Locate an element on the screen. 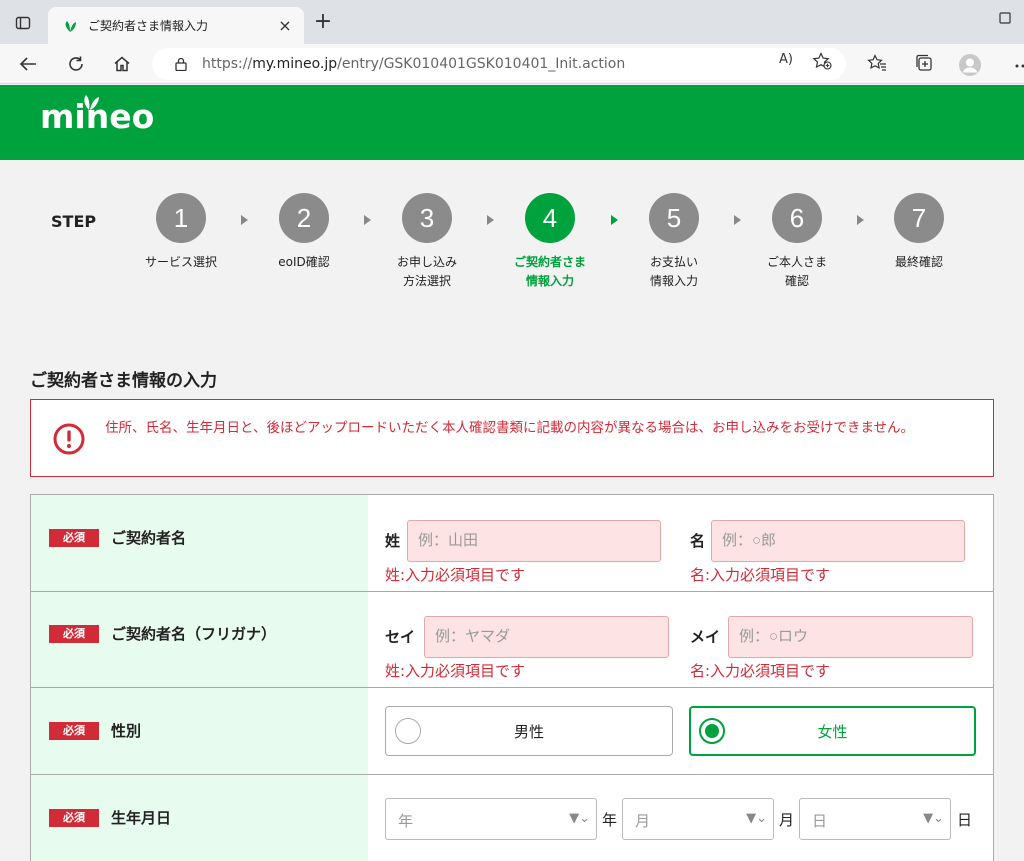 This screenshot has width=1024, height=861. favorites-icon is located at coordinates (877, 64).